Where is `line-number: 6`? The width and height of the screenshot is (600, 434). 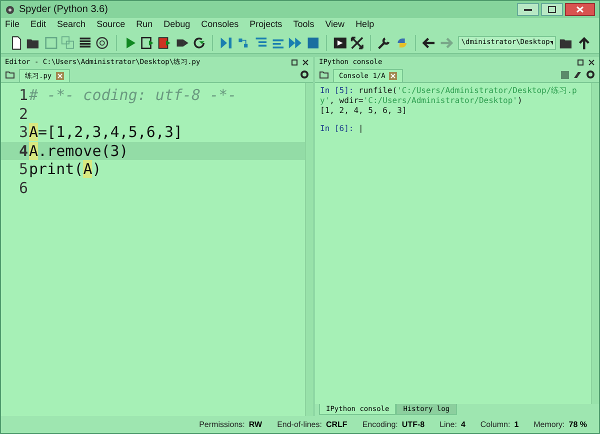
line-number: 6 is located at coordinates (23, 188).